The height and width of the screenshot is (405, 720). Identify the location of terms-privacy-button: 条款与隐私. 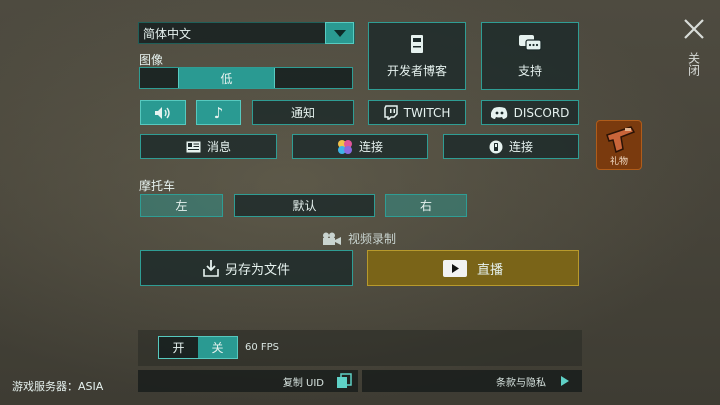
(472, 381).